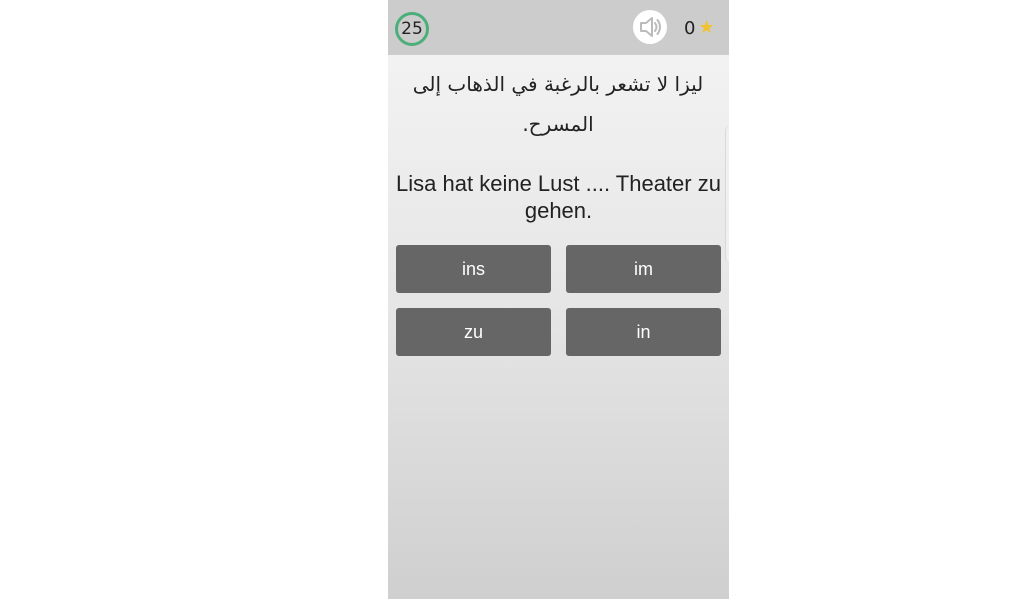  I want to click on sound-button, so click(650, 27).